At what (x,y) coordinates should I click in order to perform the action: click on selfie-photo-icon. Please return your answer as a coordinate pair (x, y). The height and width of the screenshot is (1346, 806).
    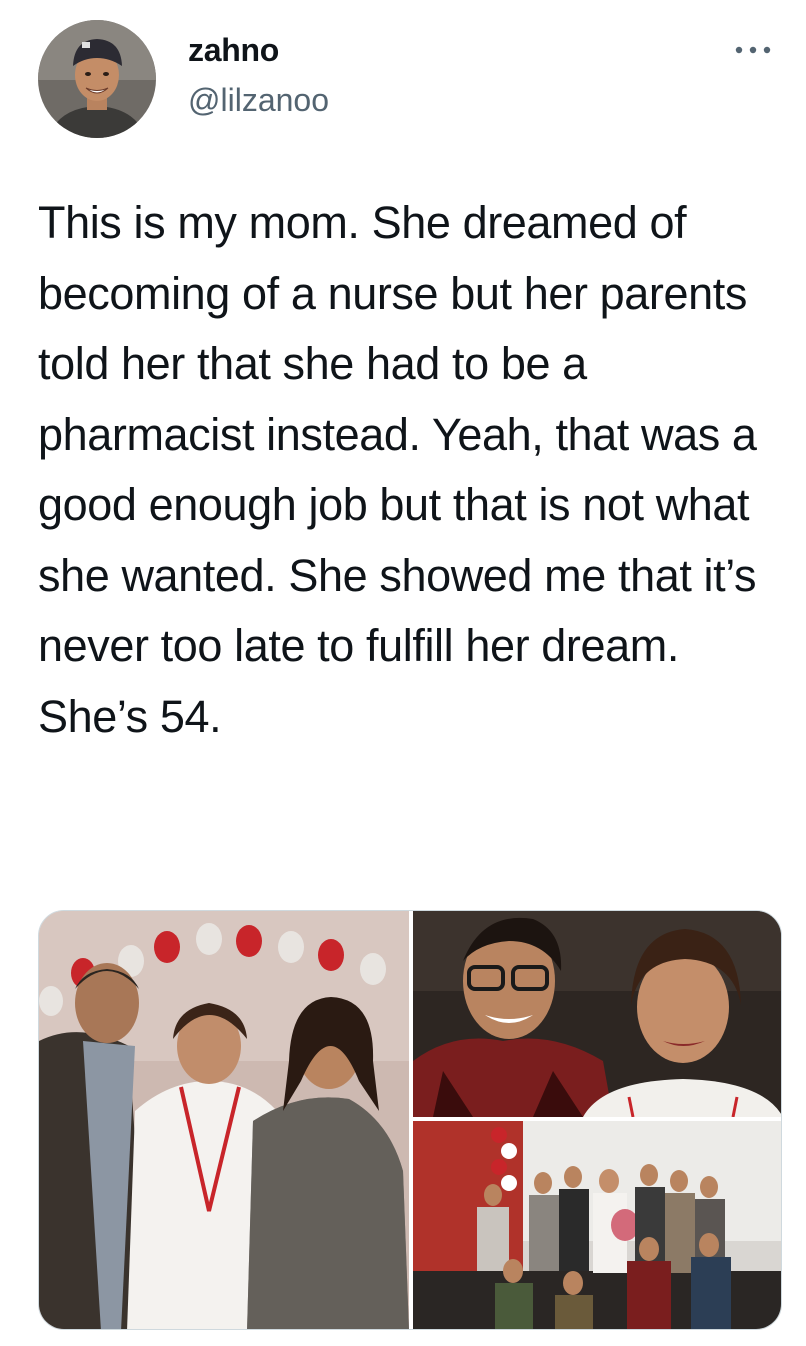
    Looking at the image, I should click on (597, 1014).